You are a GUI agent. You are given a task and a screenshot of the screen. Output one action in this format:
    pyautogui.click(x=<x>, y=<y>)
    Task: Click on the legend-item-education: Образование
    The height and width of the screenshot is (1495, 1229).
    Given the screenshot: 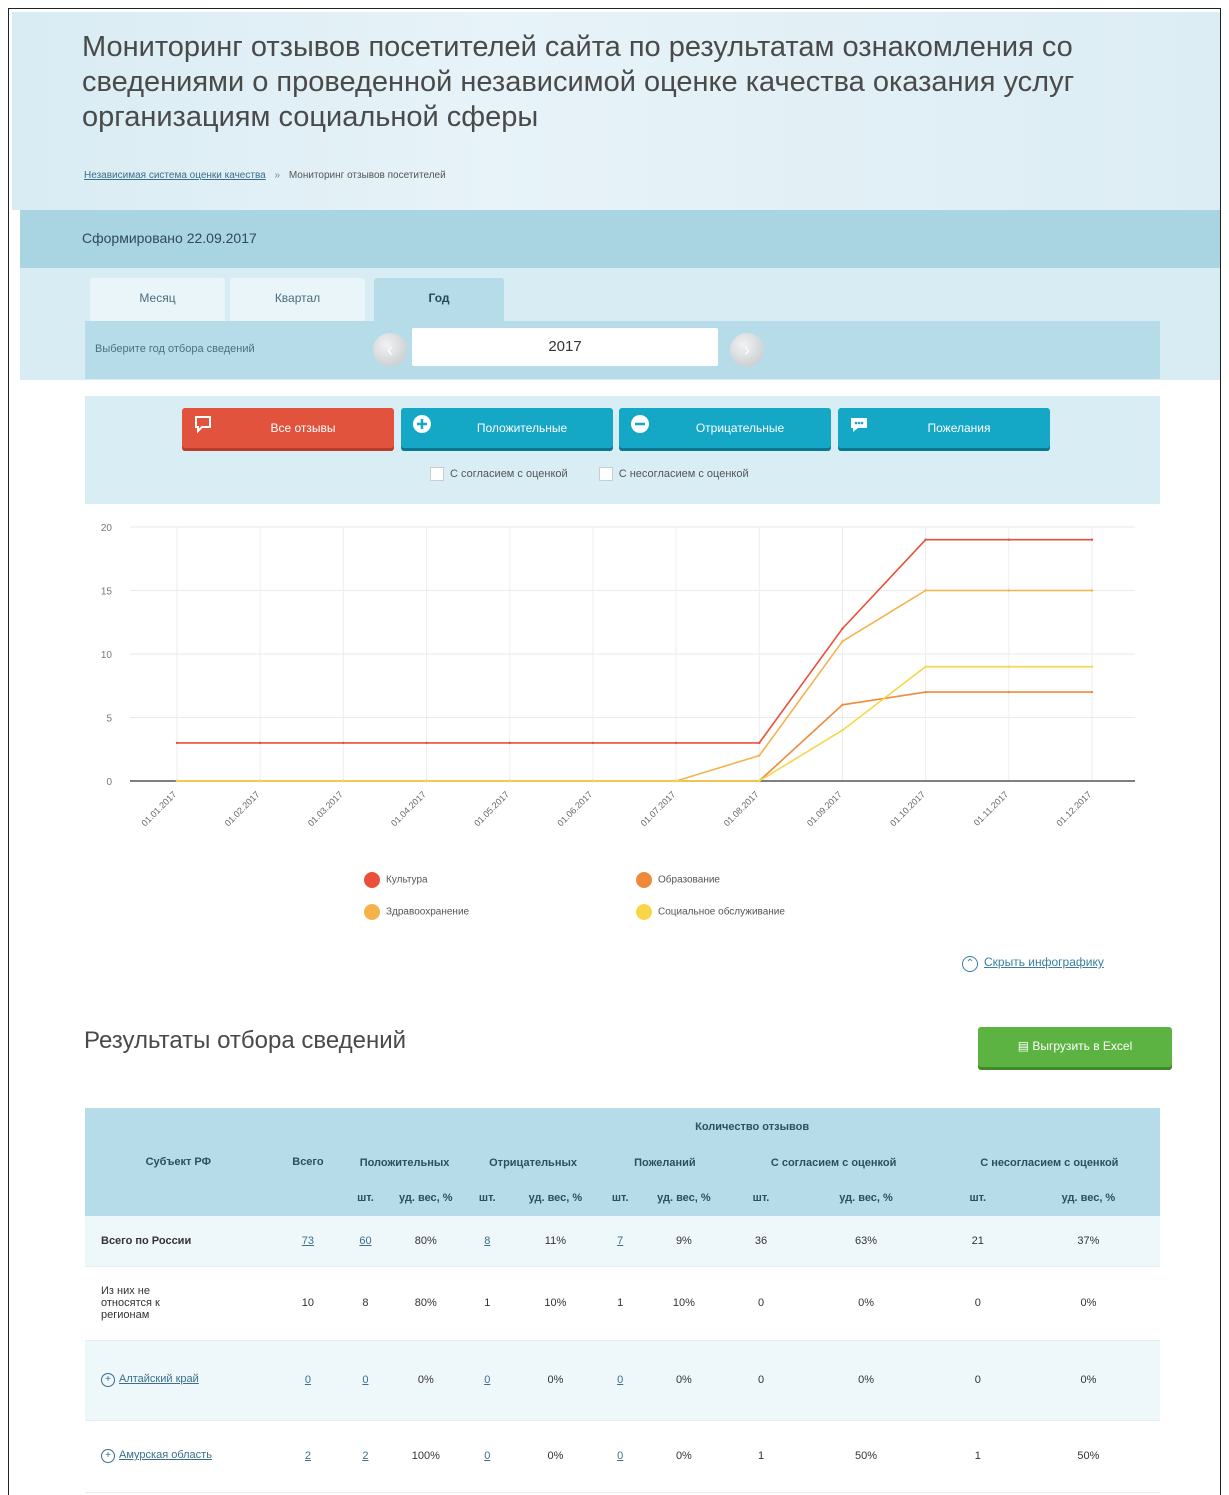 What is the action you would take?
    pyautogui.click(x=678, y=880)
    